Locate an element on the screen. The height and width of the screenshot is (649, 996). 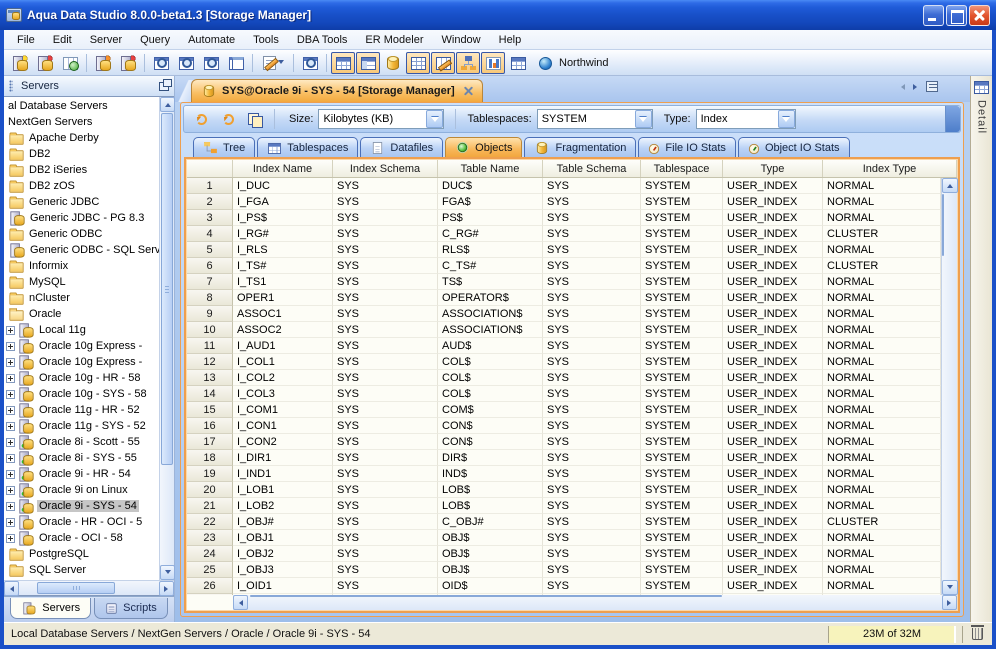
tree-item: DB2 zOS is located at coordinates (81, 186).